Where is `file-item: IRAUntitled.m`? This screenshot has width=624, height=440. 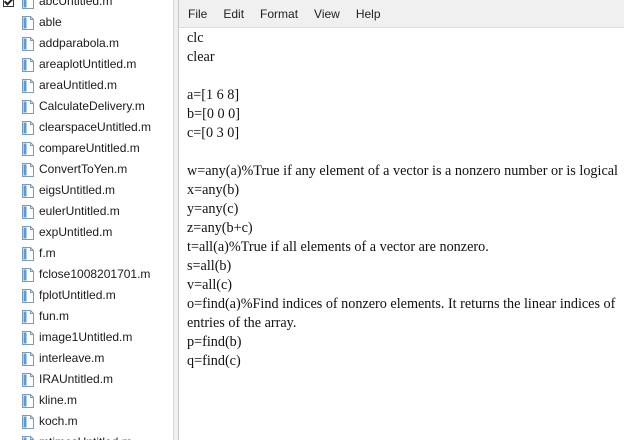 file-item: IRAUntitled.m is located at coordinates (86, 379).